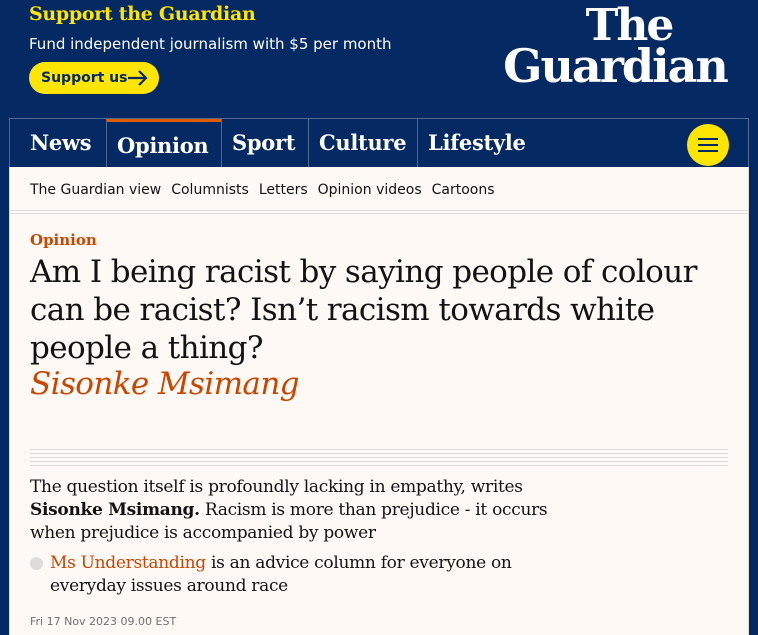 The image size is (758, 635). I want to click on subnav-letters: Letters, so click(283, 190).